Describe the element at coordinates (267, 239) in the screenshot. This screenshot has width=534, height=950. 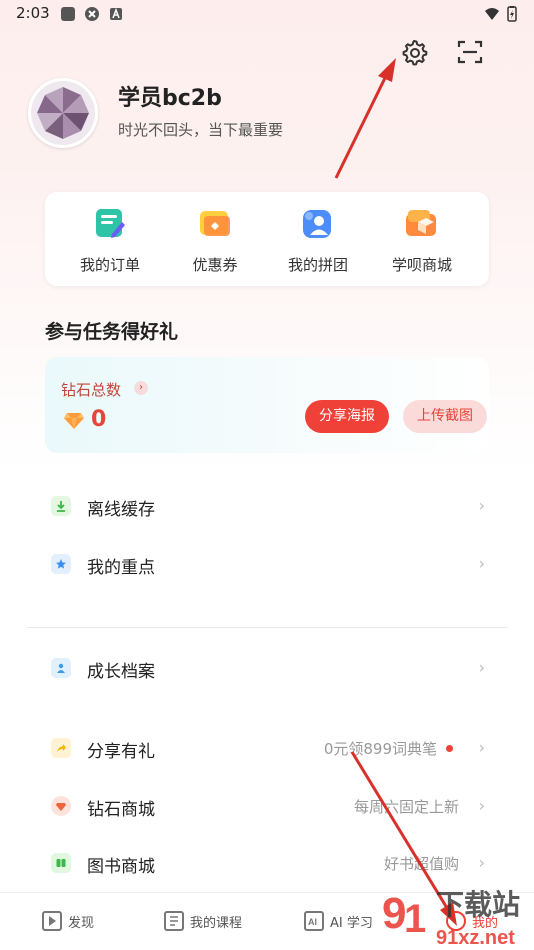
I see `quick-actions-card: 我的订单 优惠券 我的拼团 学呗商城` at that location.